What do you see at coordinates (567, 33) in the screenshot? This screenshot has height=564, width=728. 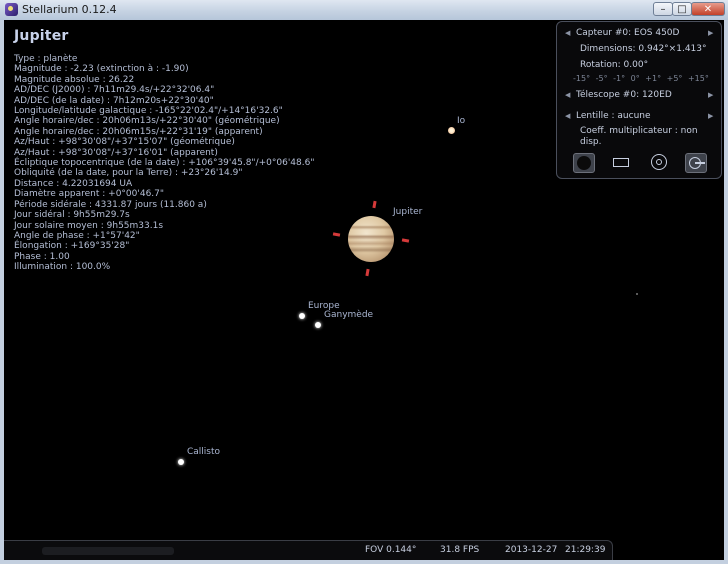 I see `sensor-prev-arrow-icon: ◀` at bounding box center [567, 33].